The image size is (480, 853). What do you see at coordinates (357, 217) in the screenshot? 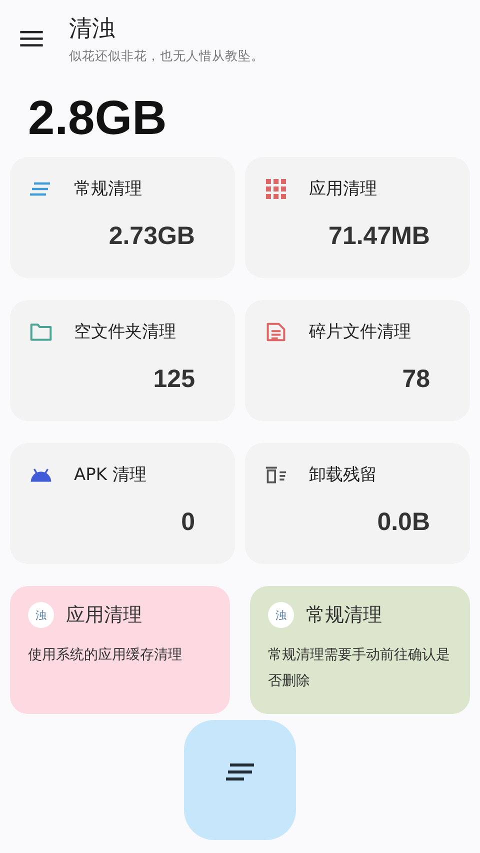
I see `category-card: 应用清理 71.47MB` at bounding box center [357, 217].